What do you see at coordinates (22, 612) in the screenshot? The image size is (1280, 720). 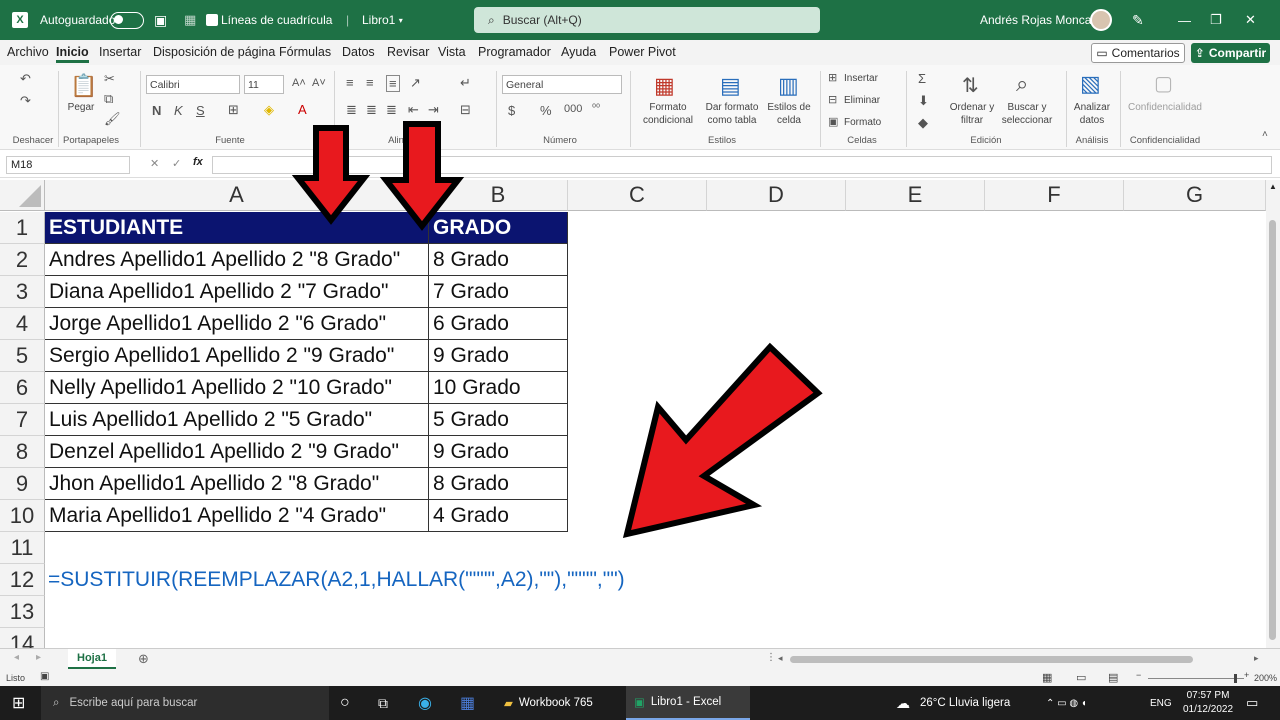 I see `row-header-13: 13` at bounding box center [22, 612].